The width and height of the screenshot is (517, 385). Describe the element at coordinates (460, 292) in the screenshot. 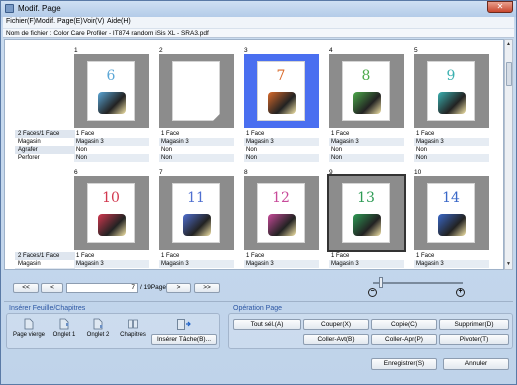

I see `zoom-in-icon: +` at that location.